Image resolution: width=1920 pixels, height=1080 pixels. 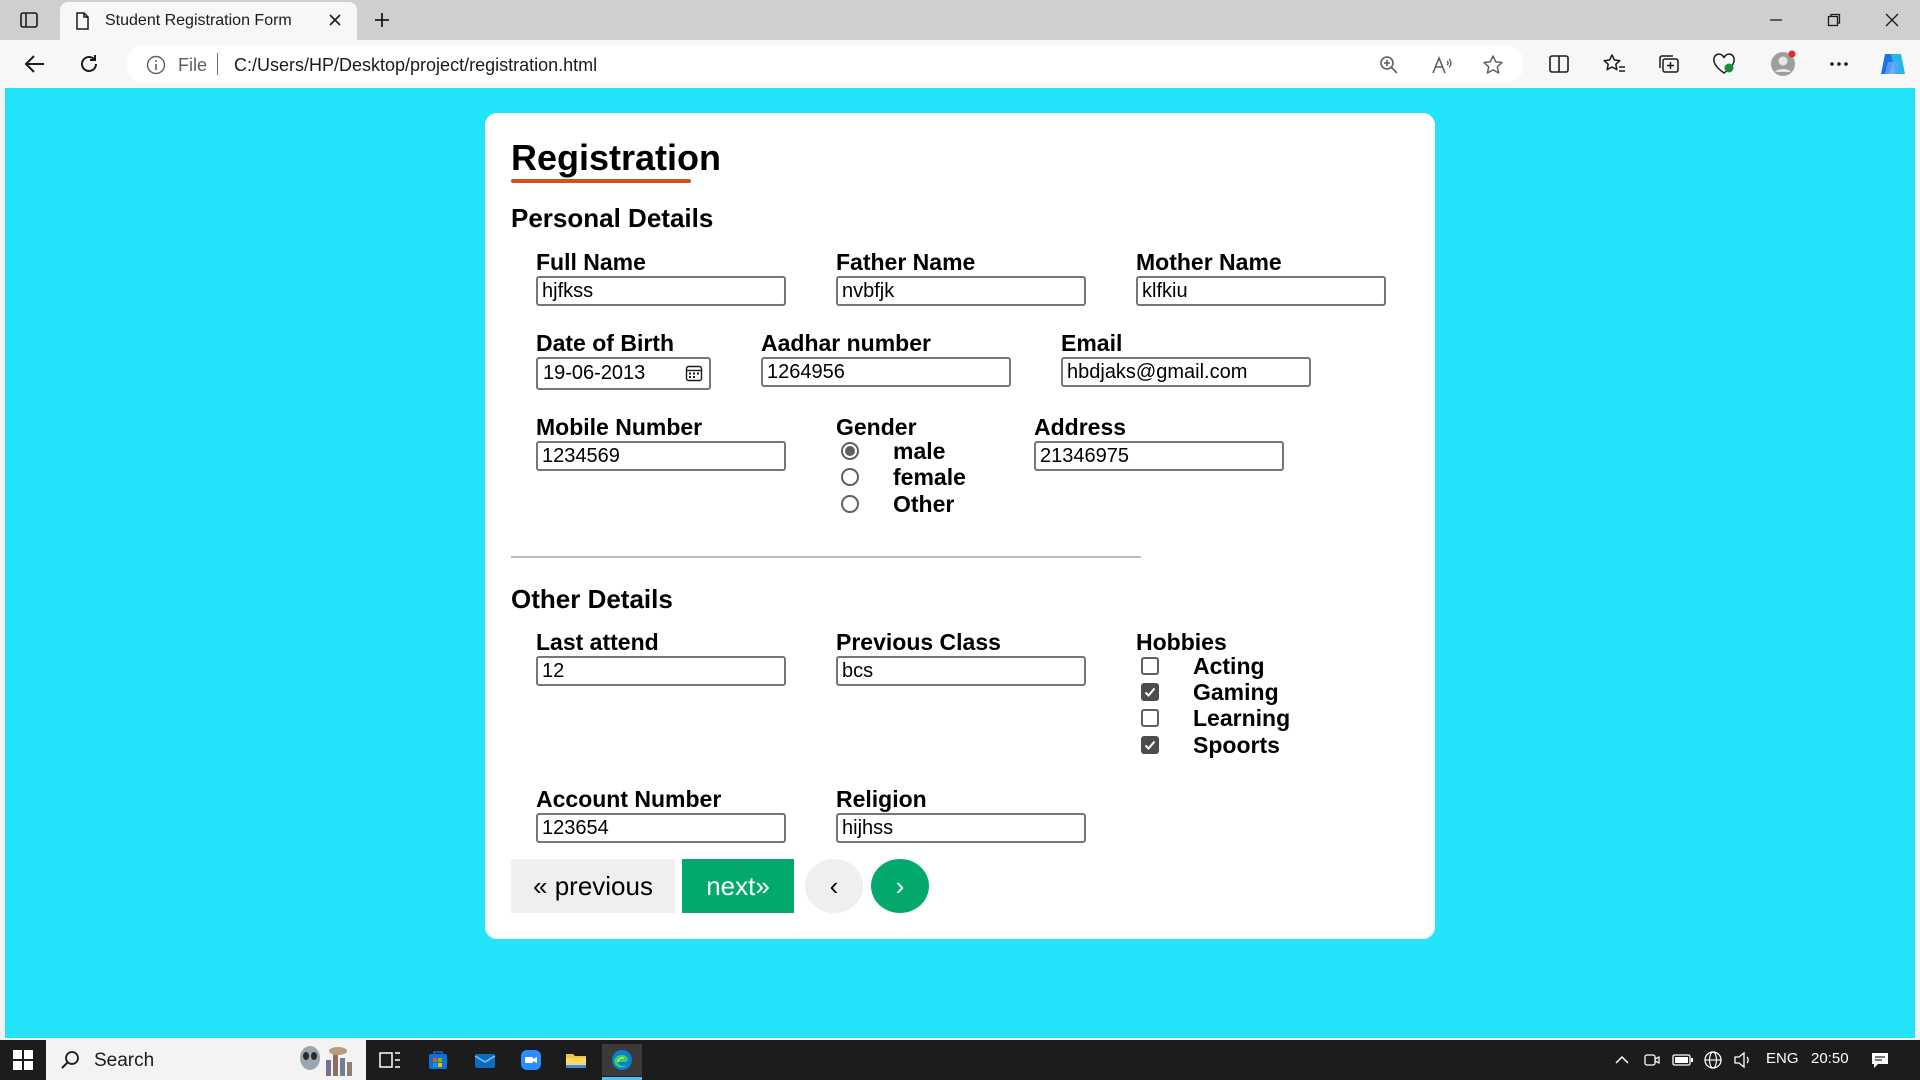 What do you see at coordinates (594, 373) in the screenshot?
I see `dob-value: 19-06-2013` at bounding box center [594, 373].